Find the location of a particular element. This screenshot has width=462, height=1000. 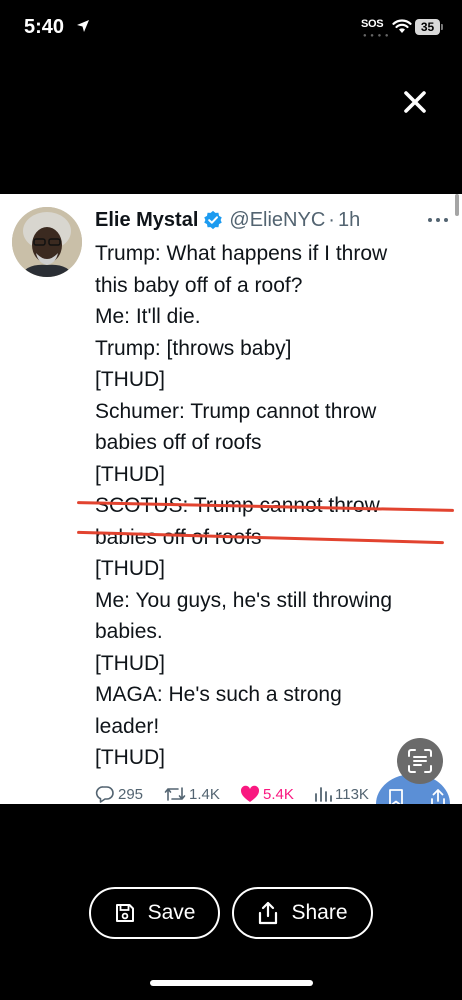

view-count: 113K is located at coordinates (352, 794).